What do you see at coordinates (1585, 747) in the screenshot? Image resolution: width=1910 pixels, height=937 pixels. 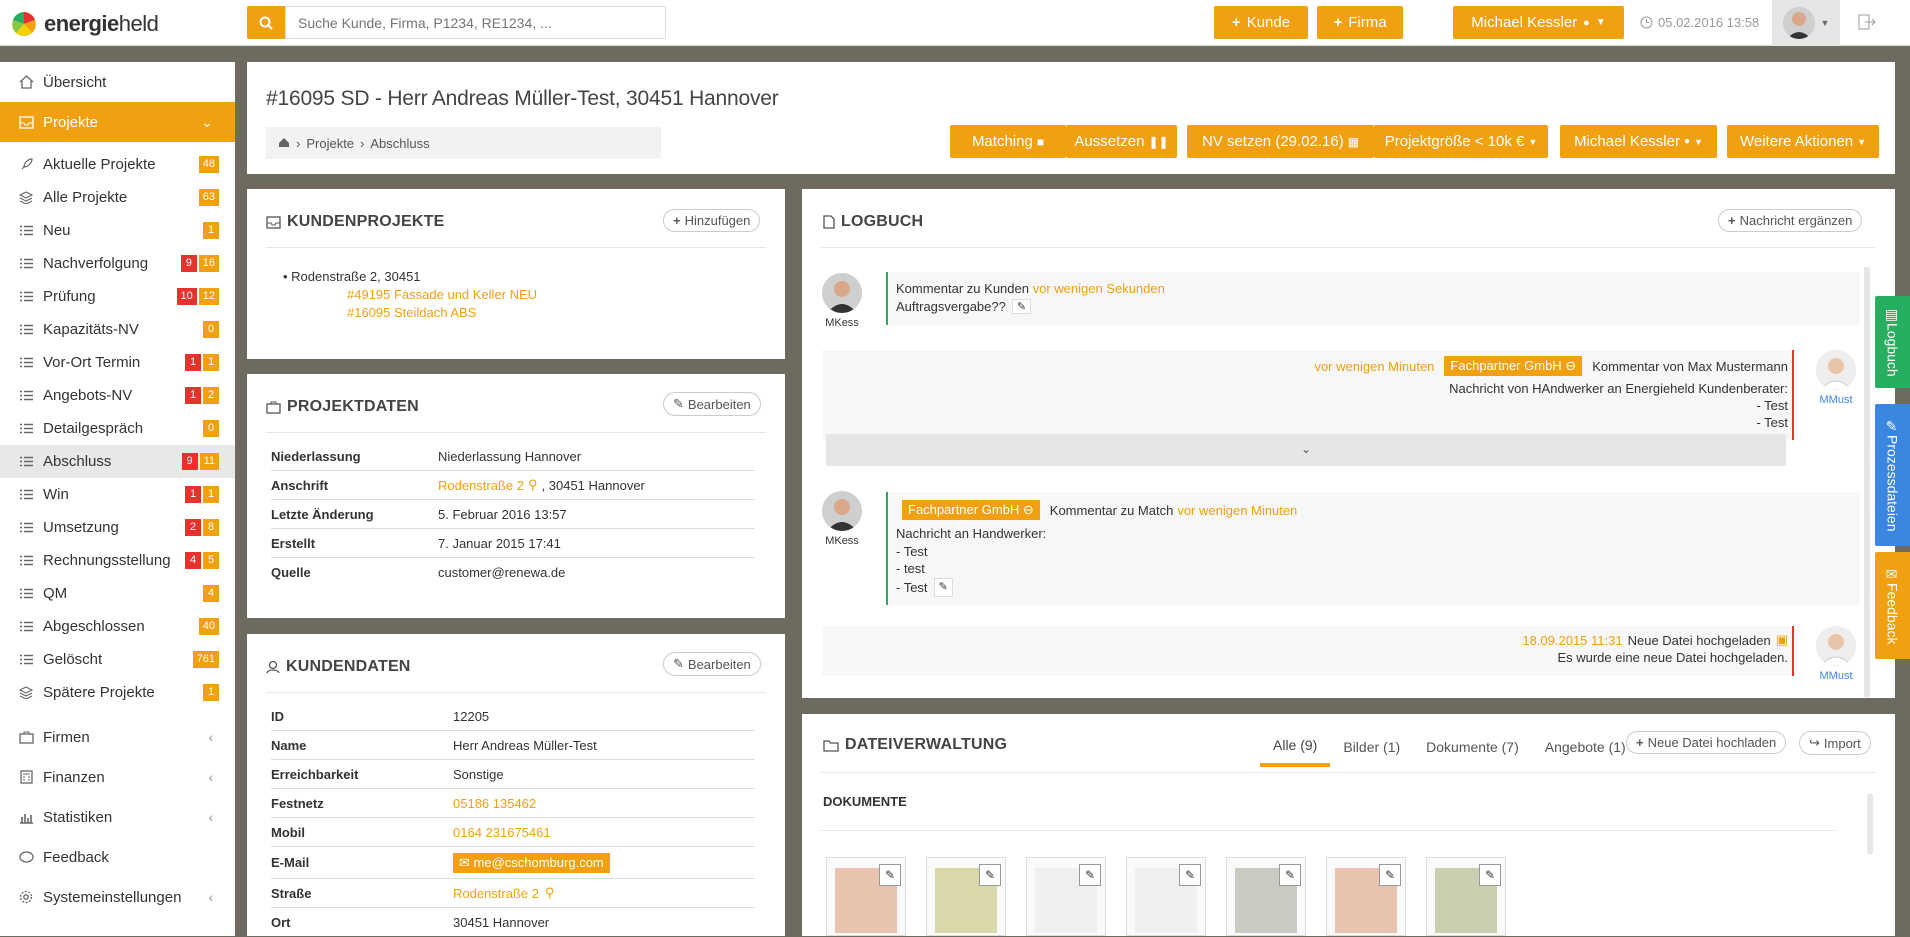 I see `tab-offers: Angebote (1)` at bounding box center [1585, 747].